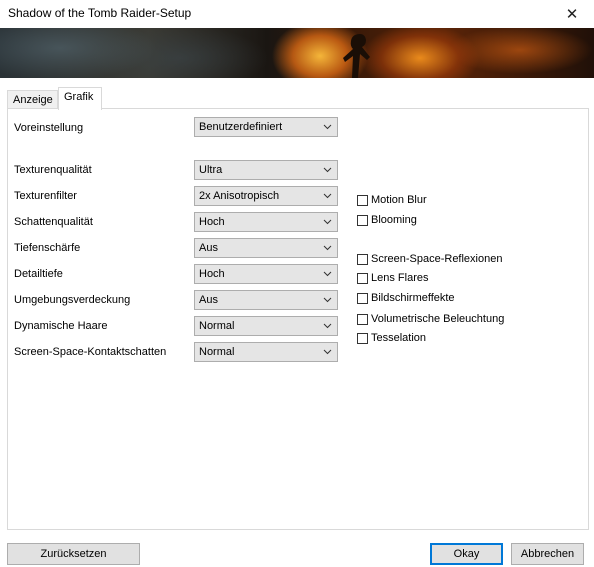 The image size is (594, 567). Describe the element at coordinates (211, 170) in the screenshot. I see `texture-quality-value: Ultra` at that location.